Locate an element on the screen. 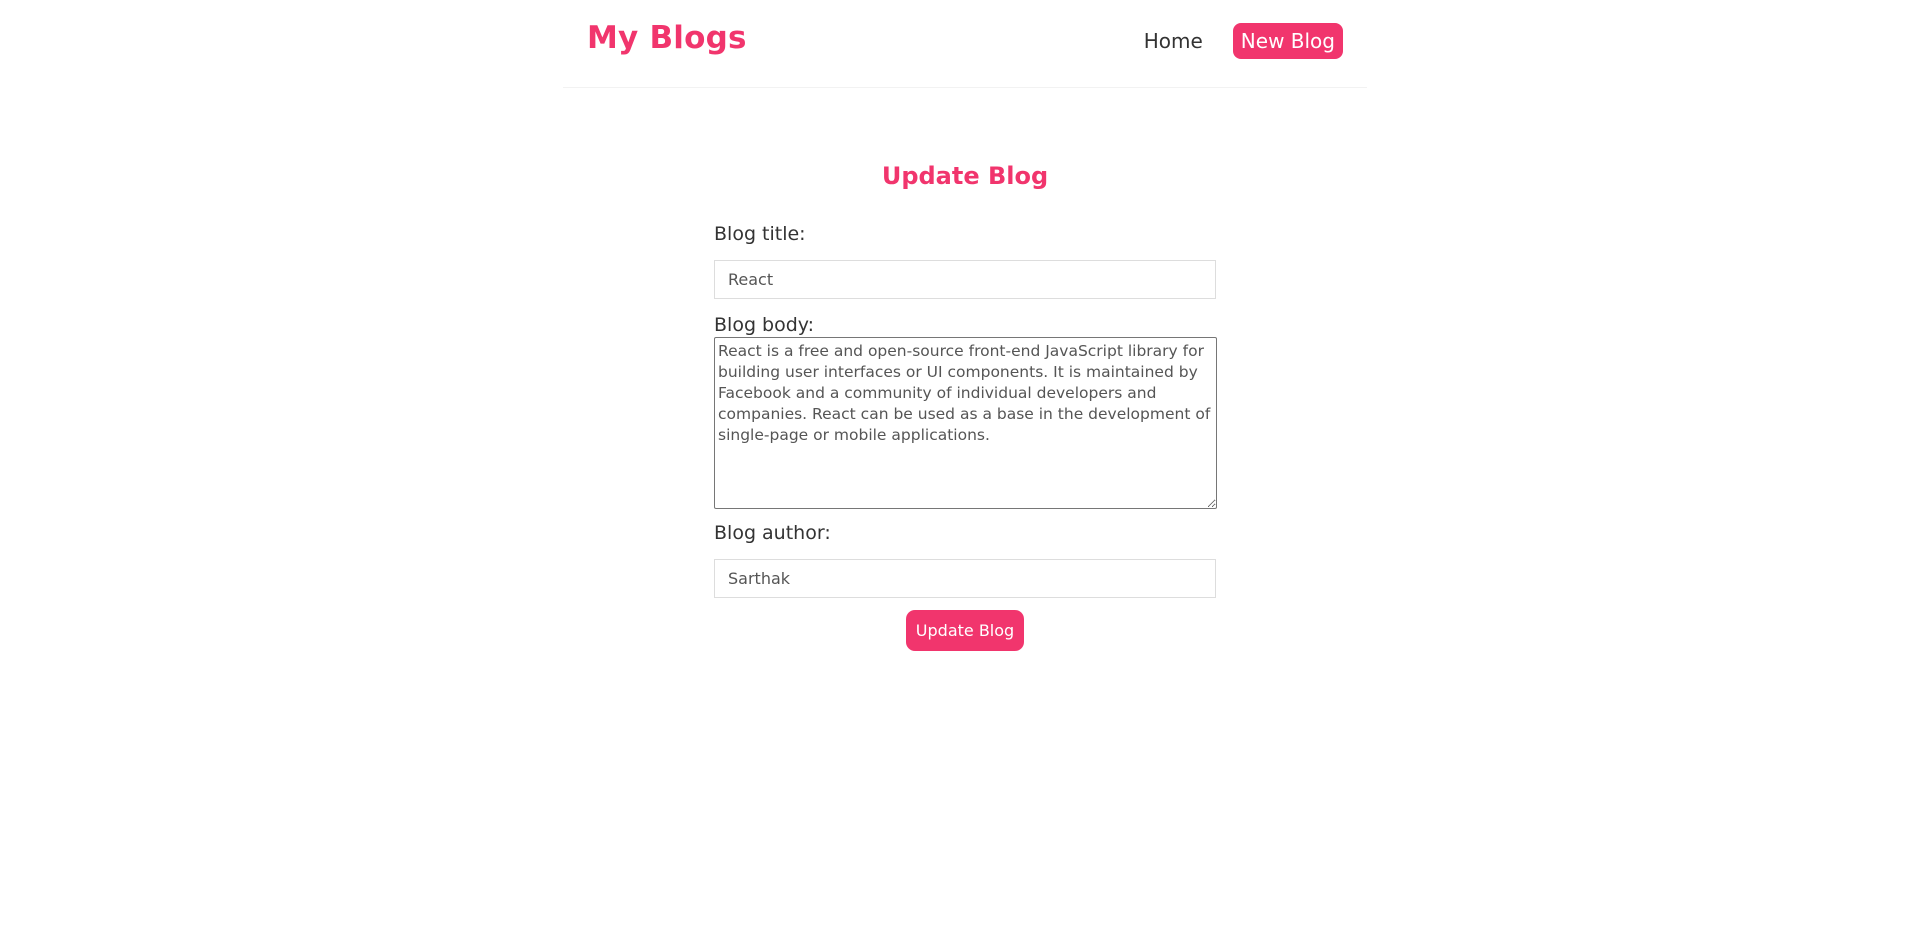 This screenshot has width=1920, height=948. update-blog-button: Update Blog is located at coordinates (965, 630).